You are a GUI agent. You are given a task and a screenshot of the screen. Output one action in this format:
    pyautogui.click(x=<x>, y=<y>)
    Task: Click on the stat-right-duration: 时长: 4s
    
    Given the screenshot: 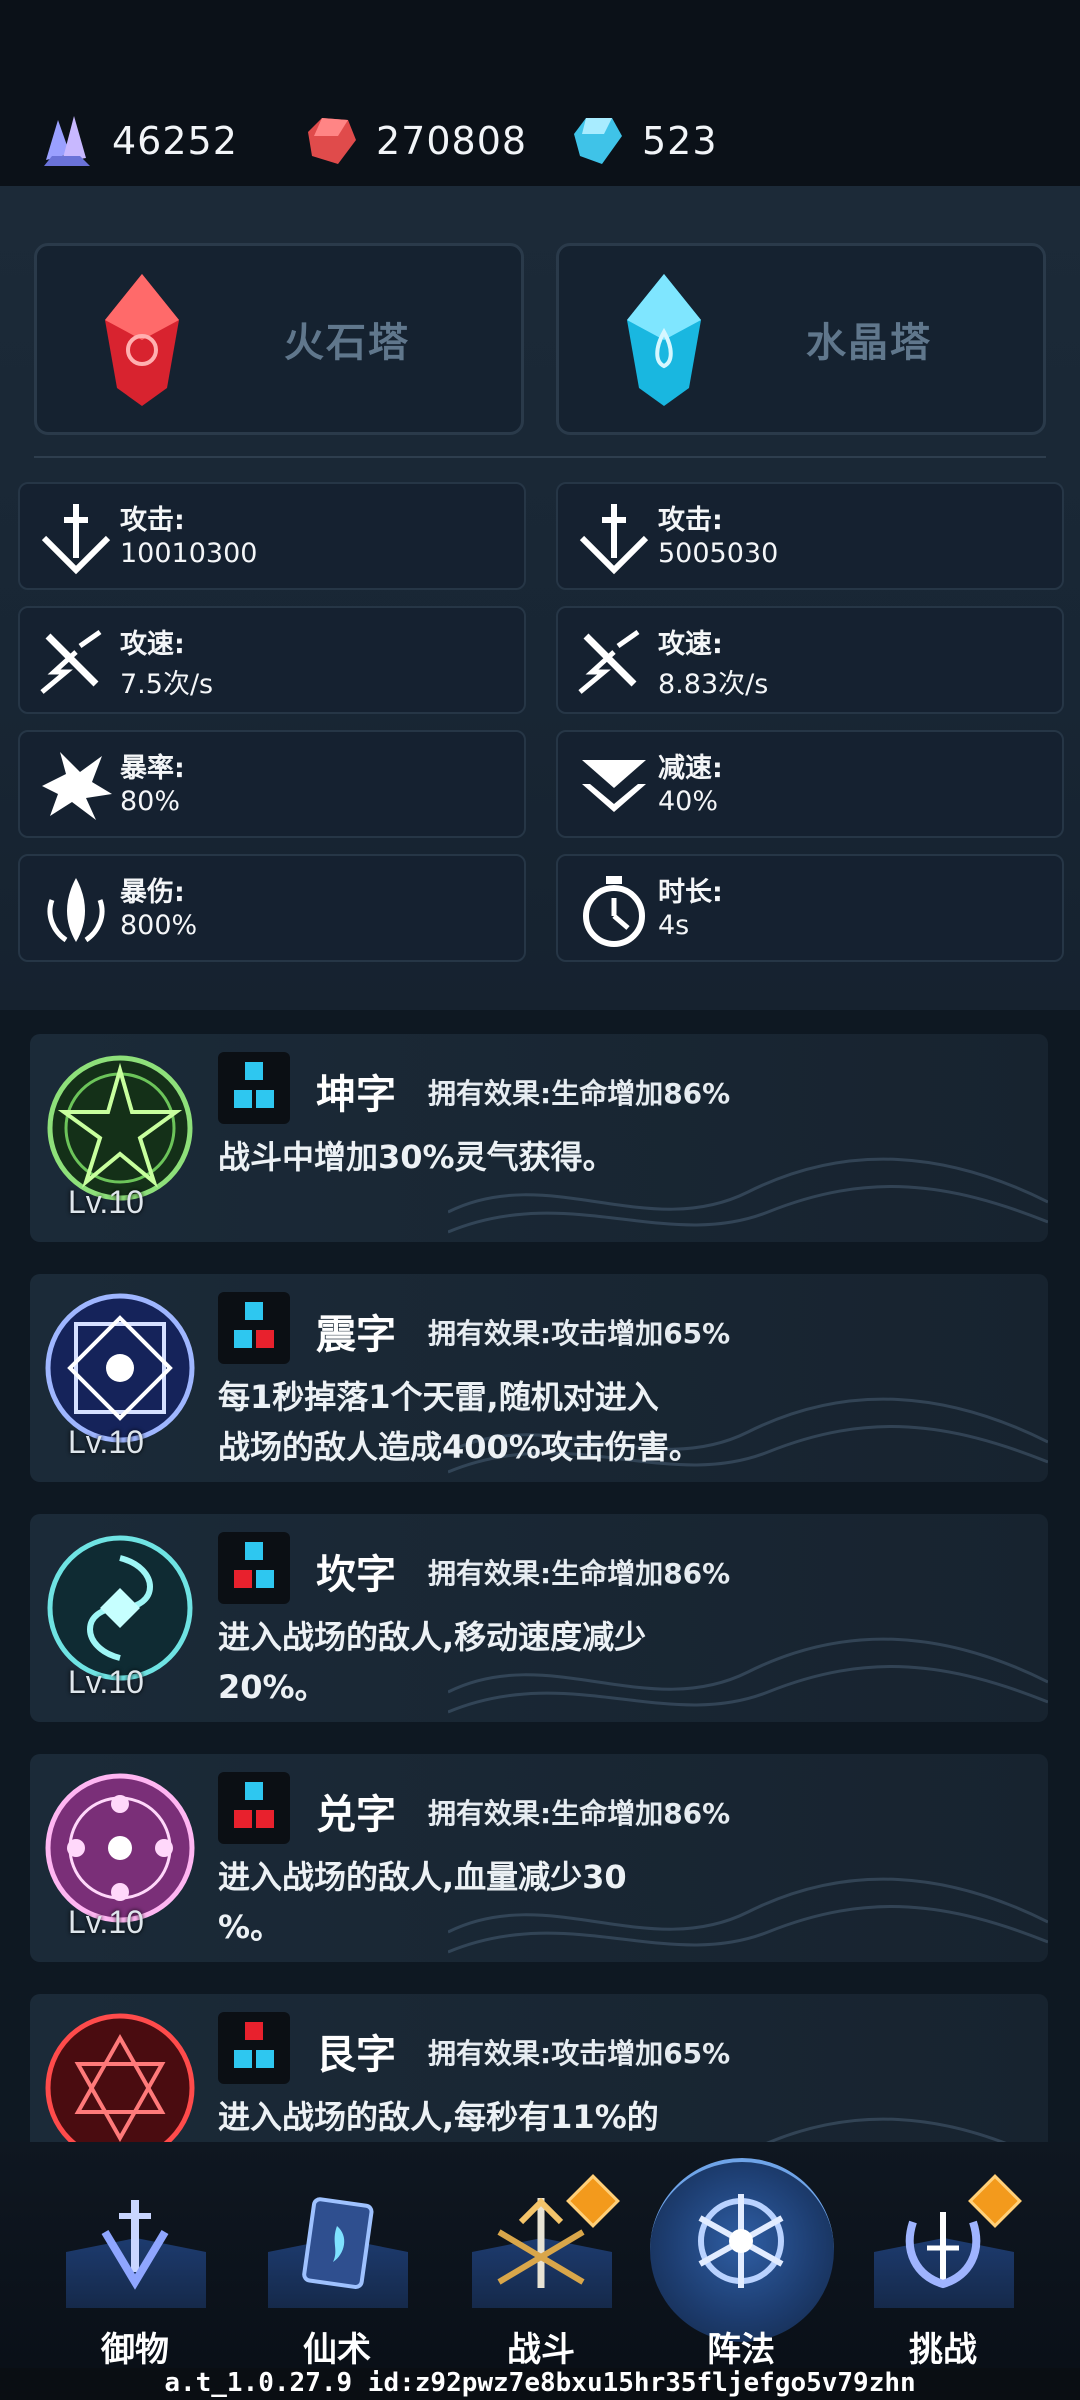 What is the action you would take?
    pyautogui.click(x=810, y=908)
    